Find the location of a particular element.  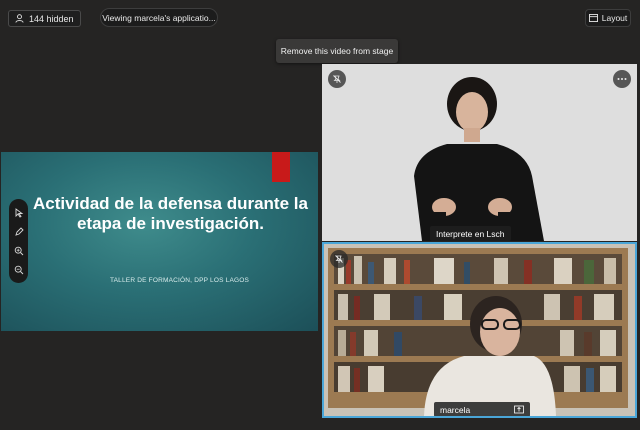

more-options-button is located at coordinates (622, 79).